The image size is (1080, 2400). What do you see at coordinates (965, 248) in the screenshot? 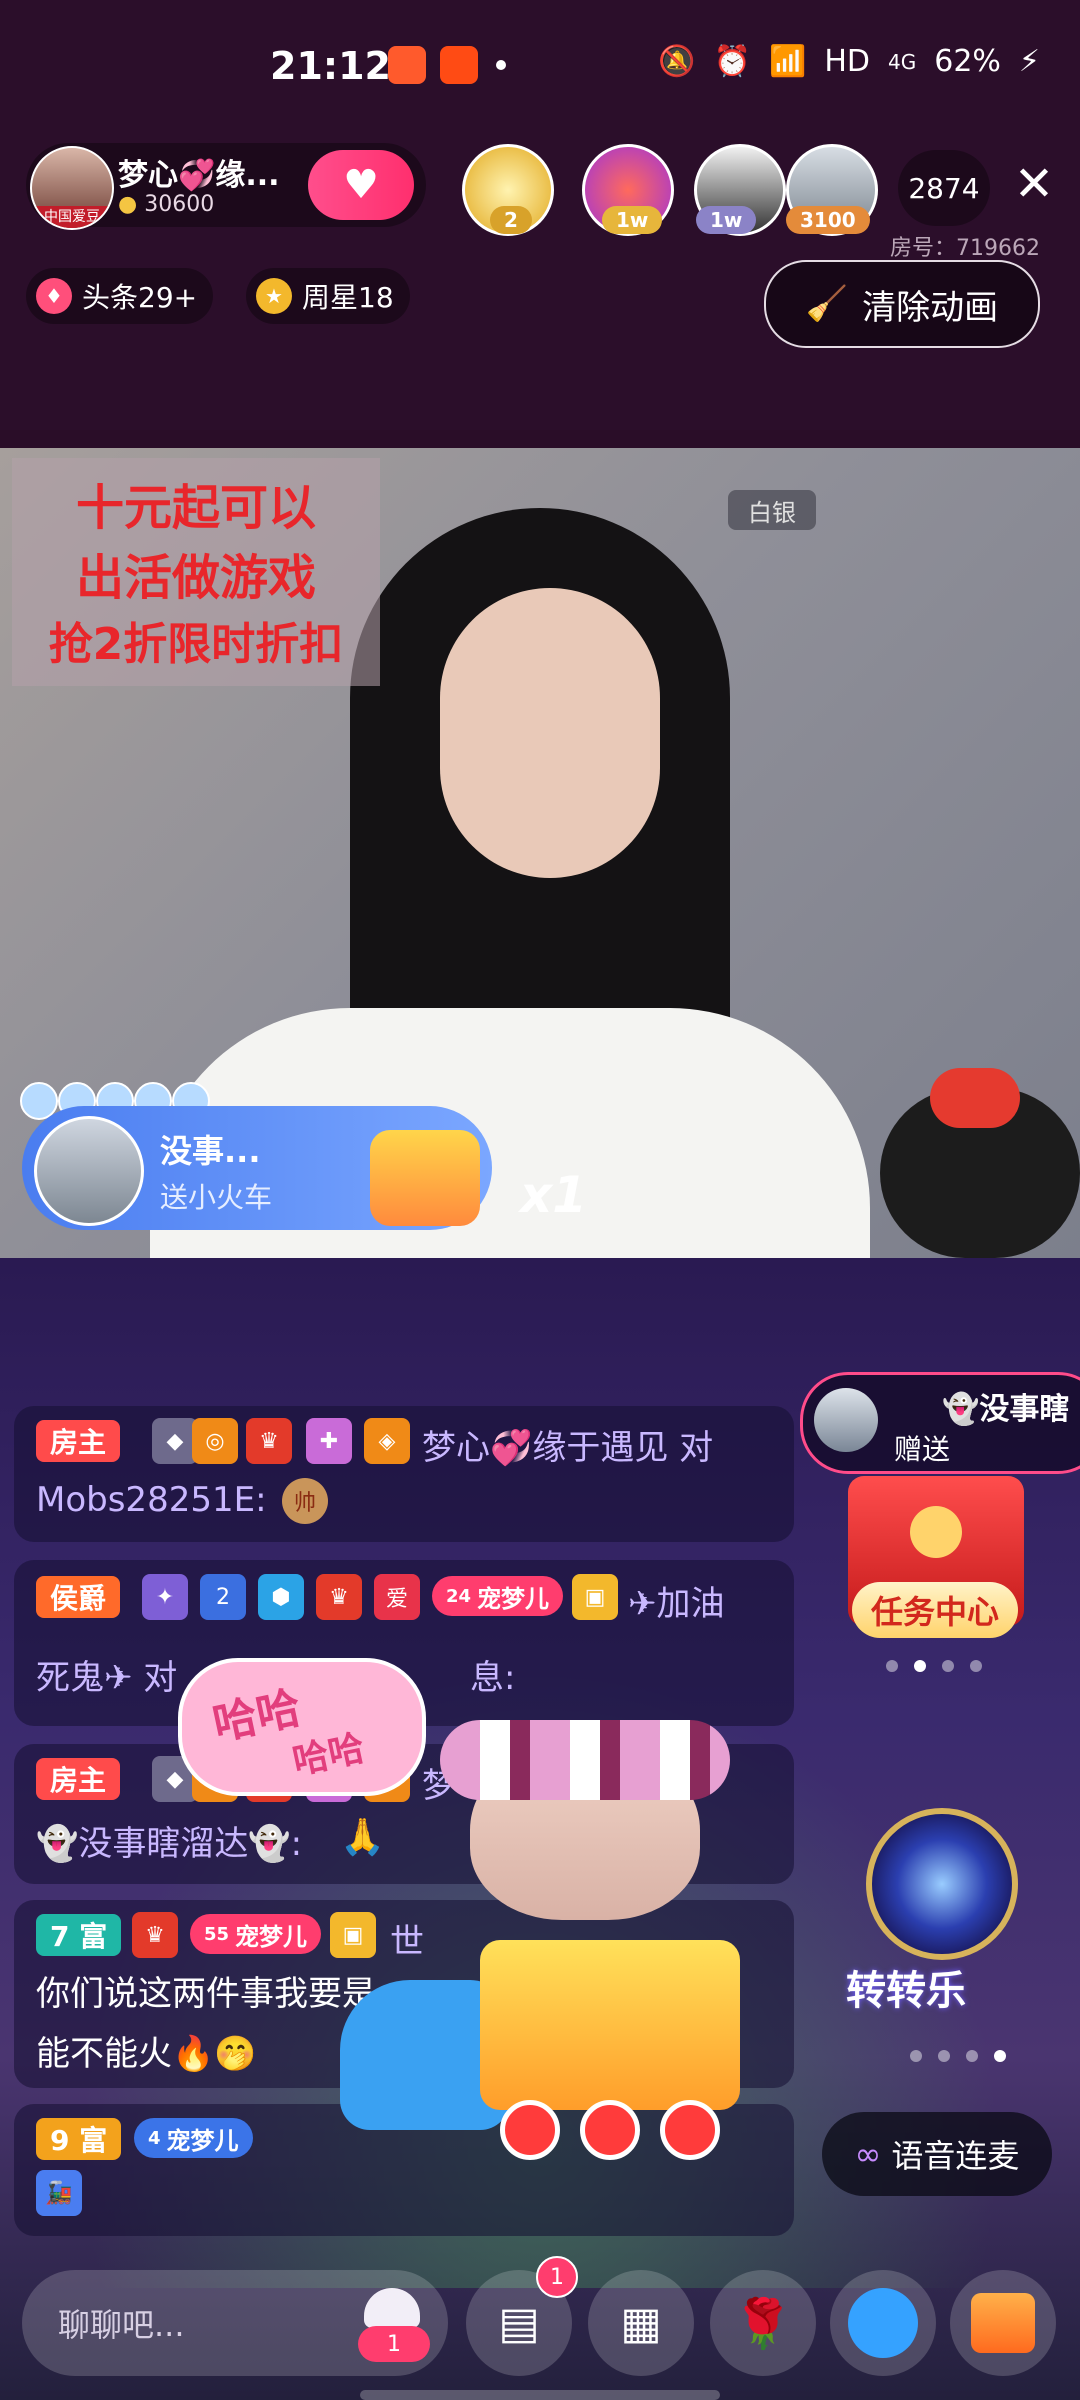
I see `room-number: 房号：719662` at bounding box center [965, 248].